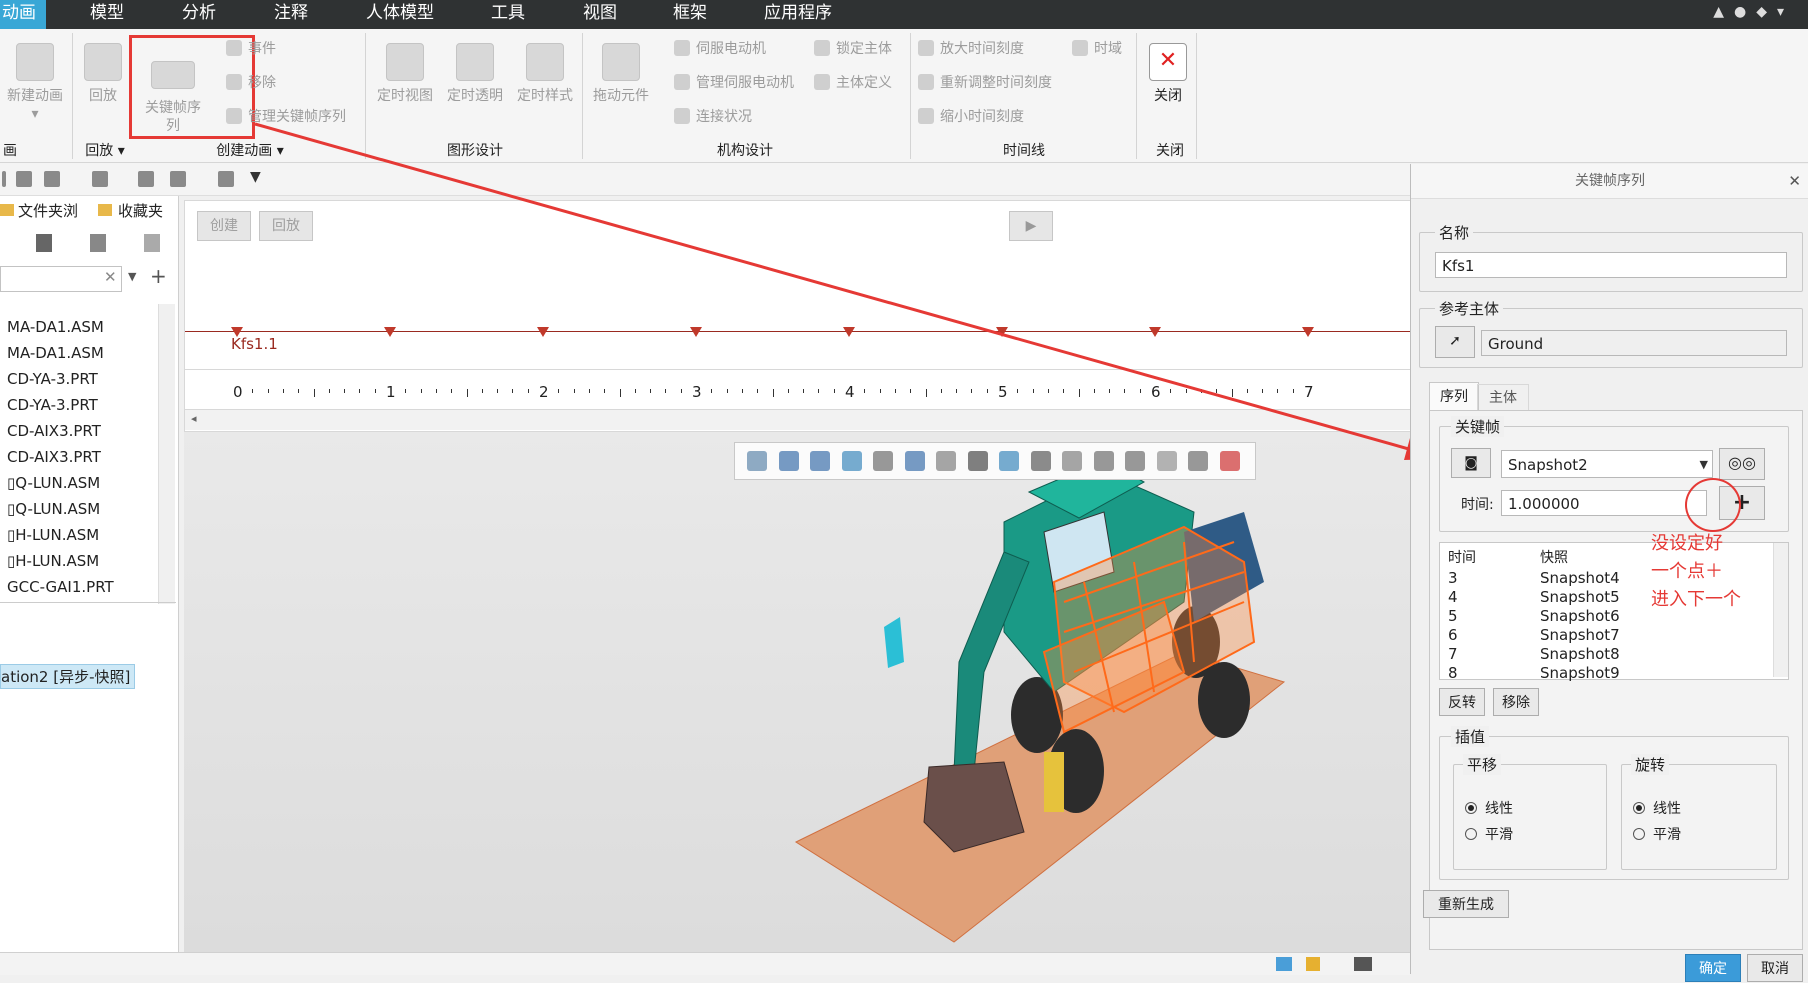 The width and height of the screenshot is (1808, 983). I want to click on remove-keyframe-button: 移除, so click(1516, 702).